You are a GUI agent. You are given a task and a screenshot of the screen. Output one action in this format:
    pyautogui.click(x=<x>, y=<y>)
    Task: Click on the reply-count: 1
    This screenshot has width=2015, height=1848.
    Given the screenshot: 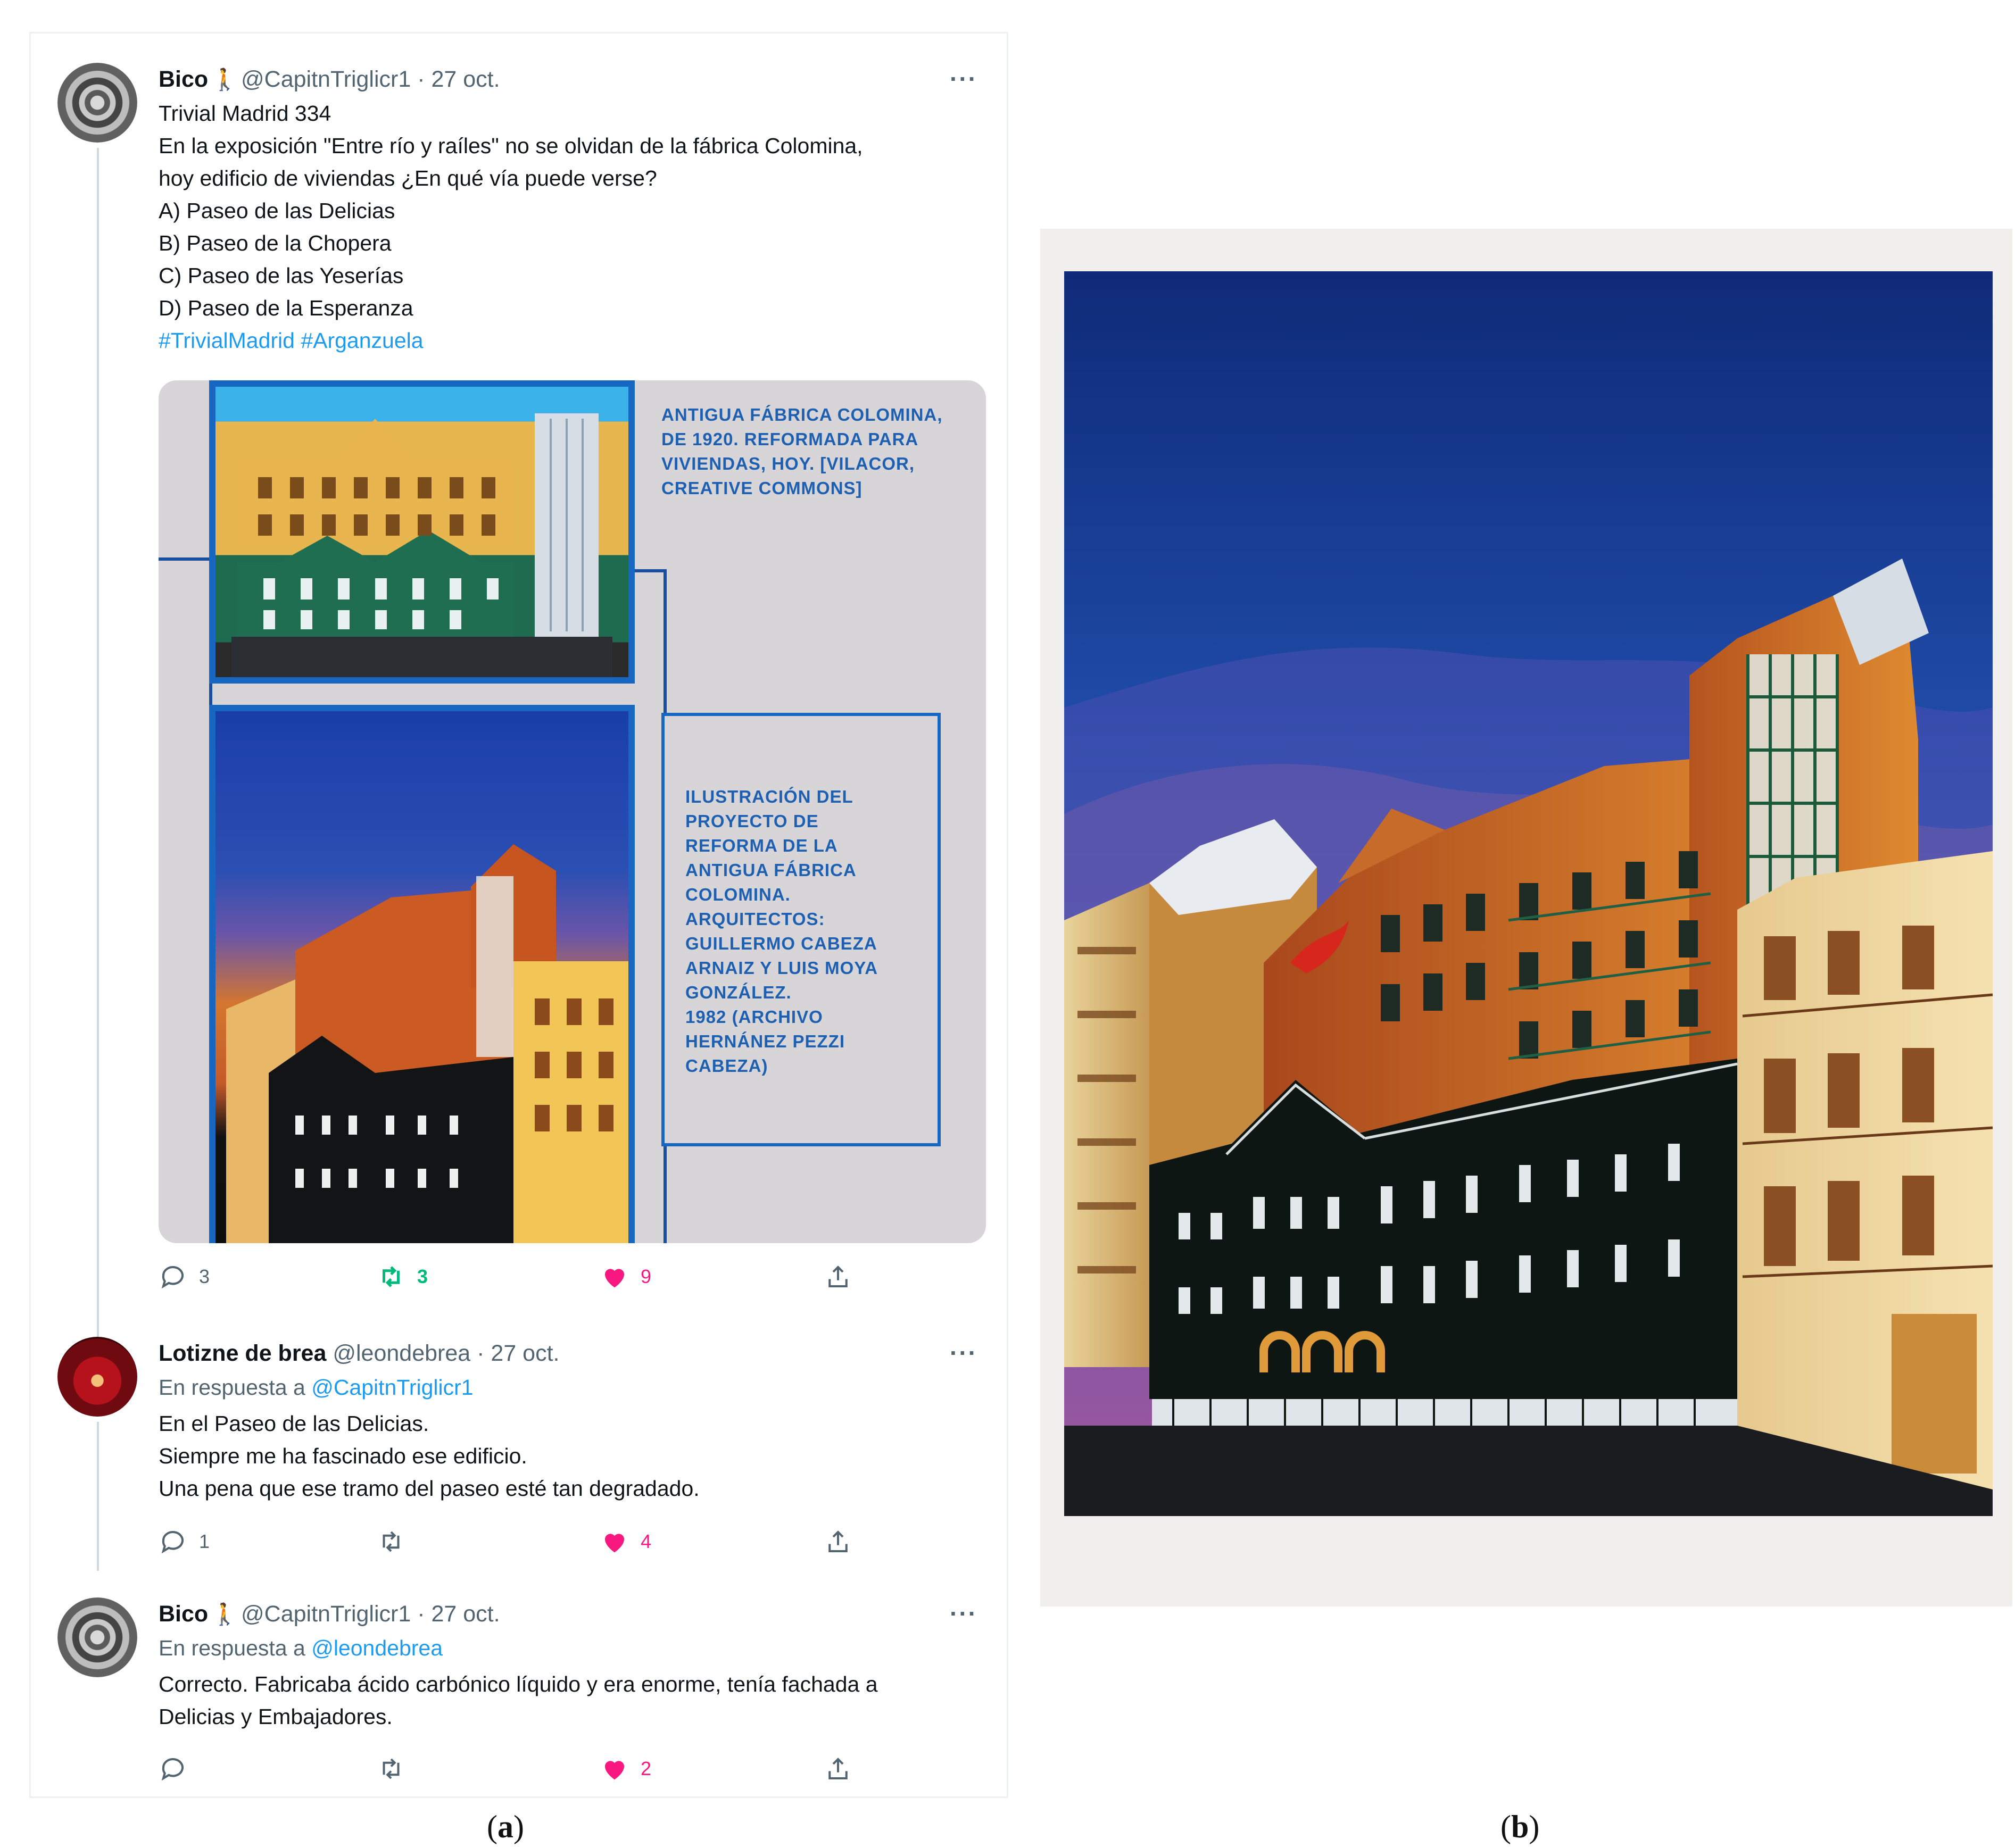 What is the action you would take?
    pyautogui.click(x=204, y=1541)
    